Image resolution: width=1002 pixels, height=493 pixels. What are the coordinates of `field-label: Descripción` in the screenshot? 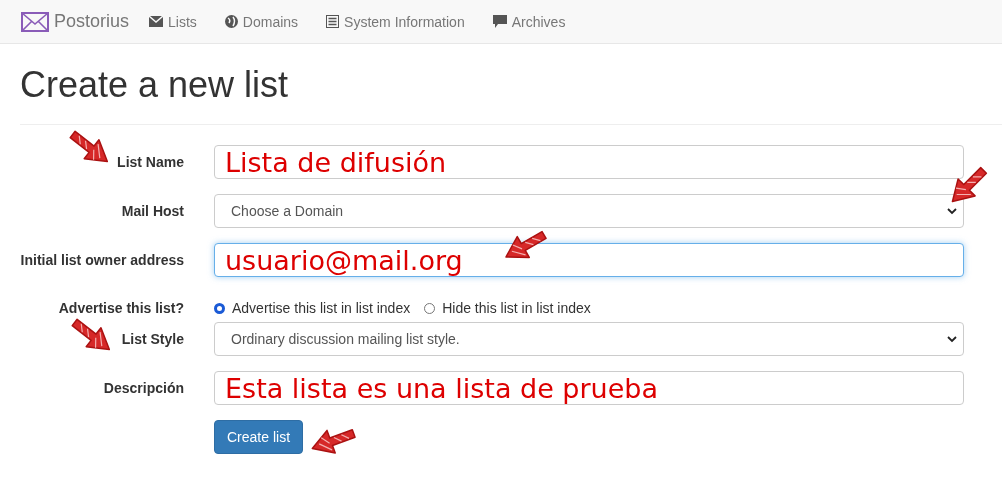 It's located at (143, 388).